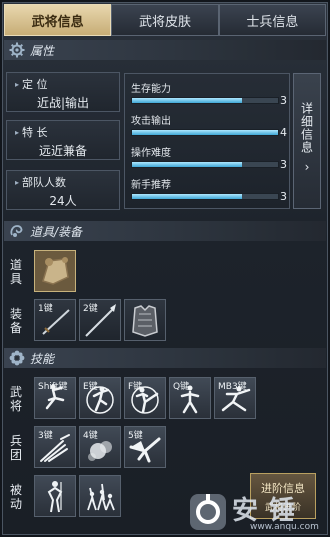 This screenshot has width=330, height=537. Describe the element at coordinates (165, 231) in the screenshot. I see `items-section-header: 道具/装备` at that location.